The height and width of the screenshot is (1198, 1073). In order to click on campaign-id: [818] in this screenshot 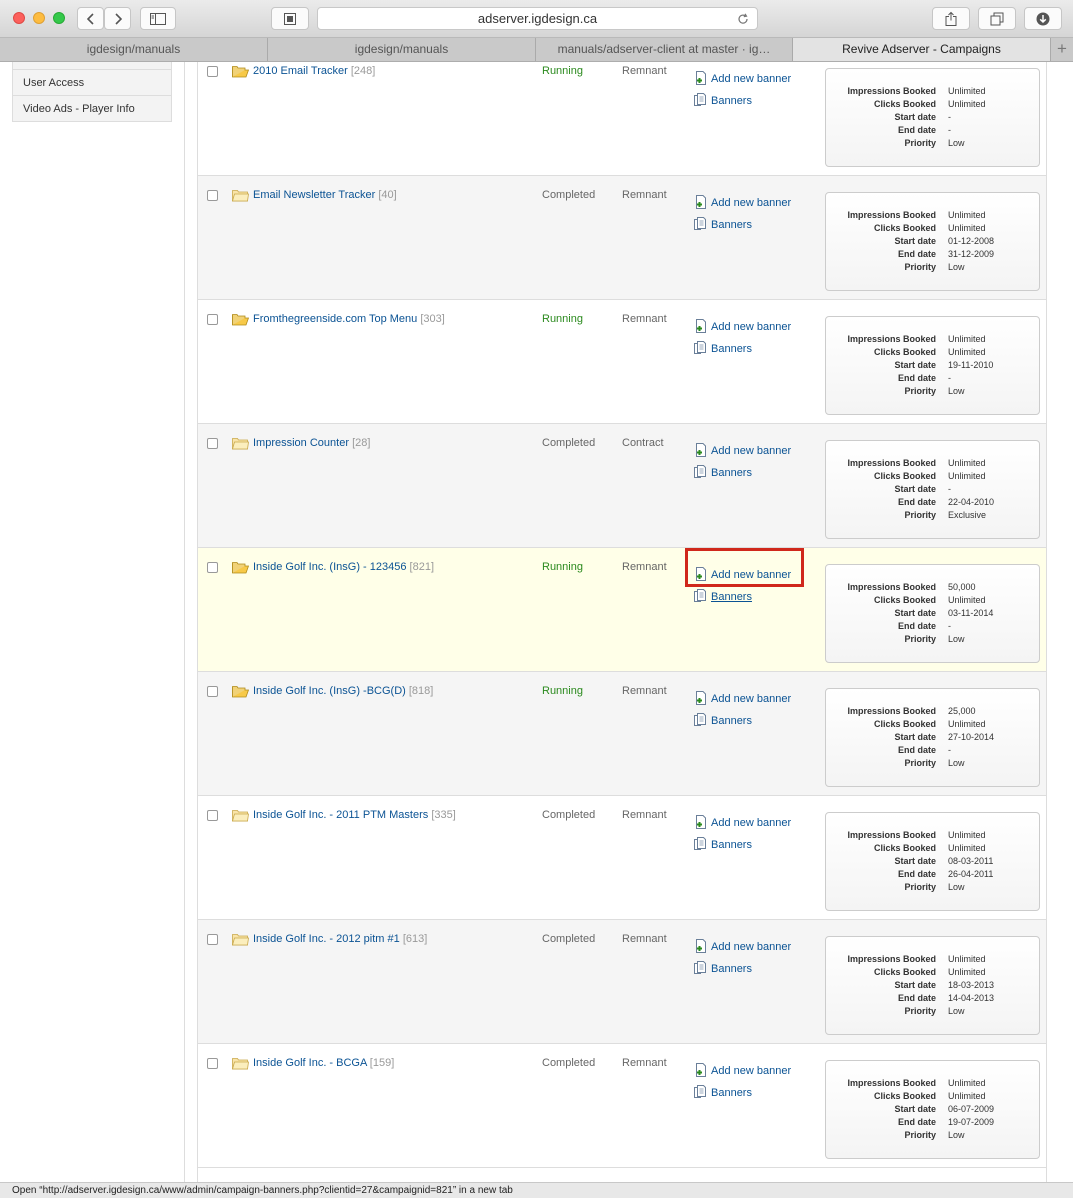, I will do `click(421, 691)`.